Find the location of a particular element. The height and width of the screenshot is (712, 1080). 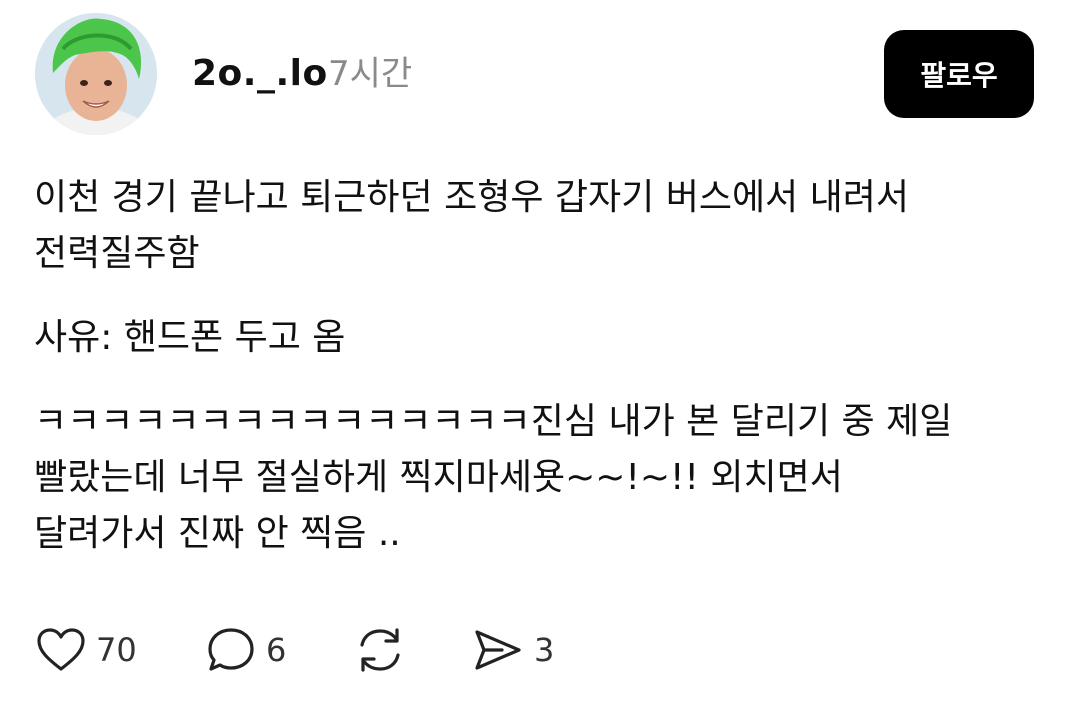

post-text-line: 빨랐는데 너무 절실하게 찍지마세욧~~!~!! 외치면서 is located at coordinates (438, 477).